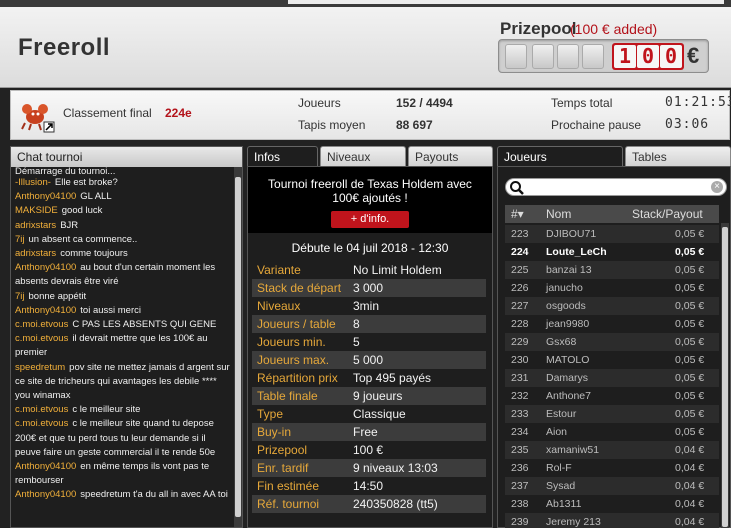 The width and height of the screenshot is (731, 528). Describe the element at coordinates (612, 468) in the screenshot. I see `player-row: 236 Rol-F 0,04 €` at that location.